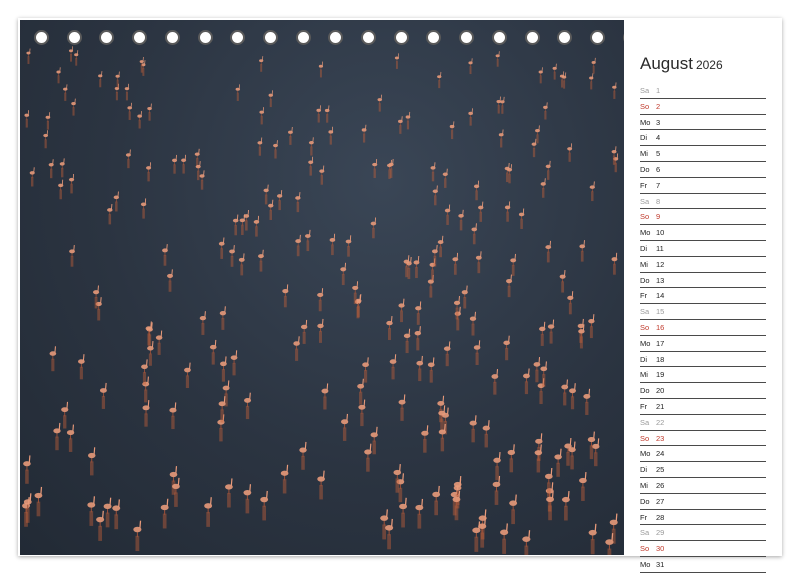 The height and width of the screenshot is (575, 800). Describe the element at coordinates (645, 454) in the screenshot. I see `weekday-label: Mo` at that location.